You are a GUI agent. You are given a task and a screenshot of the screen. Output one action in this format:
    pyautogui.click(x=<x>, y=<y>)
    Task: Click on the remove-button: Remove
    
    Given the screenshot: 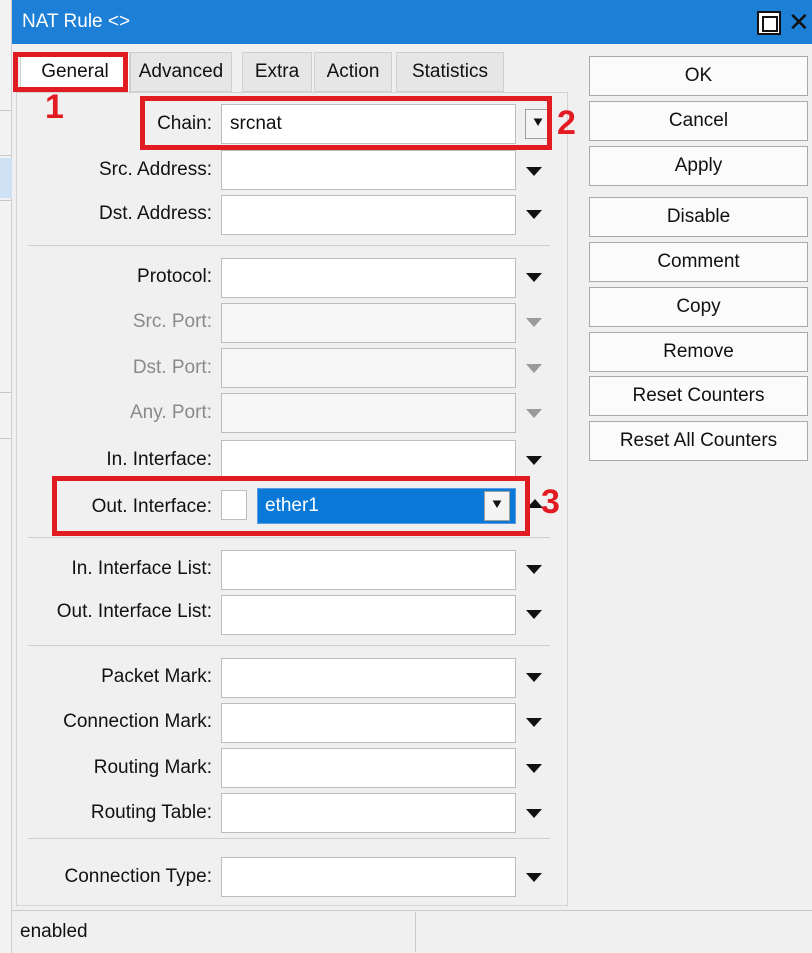 What is the action you would take?
    pyautogui.click(x=698, y=352)
    